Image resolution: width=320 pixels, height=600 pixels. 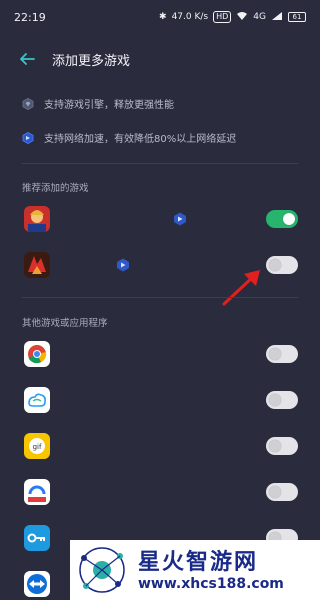 I want to click on bluetooth-icon: ✱, so click(x=163, y=17).